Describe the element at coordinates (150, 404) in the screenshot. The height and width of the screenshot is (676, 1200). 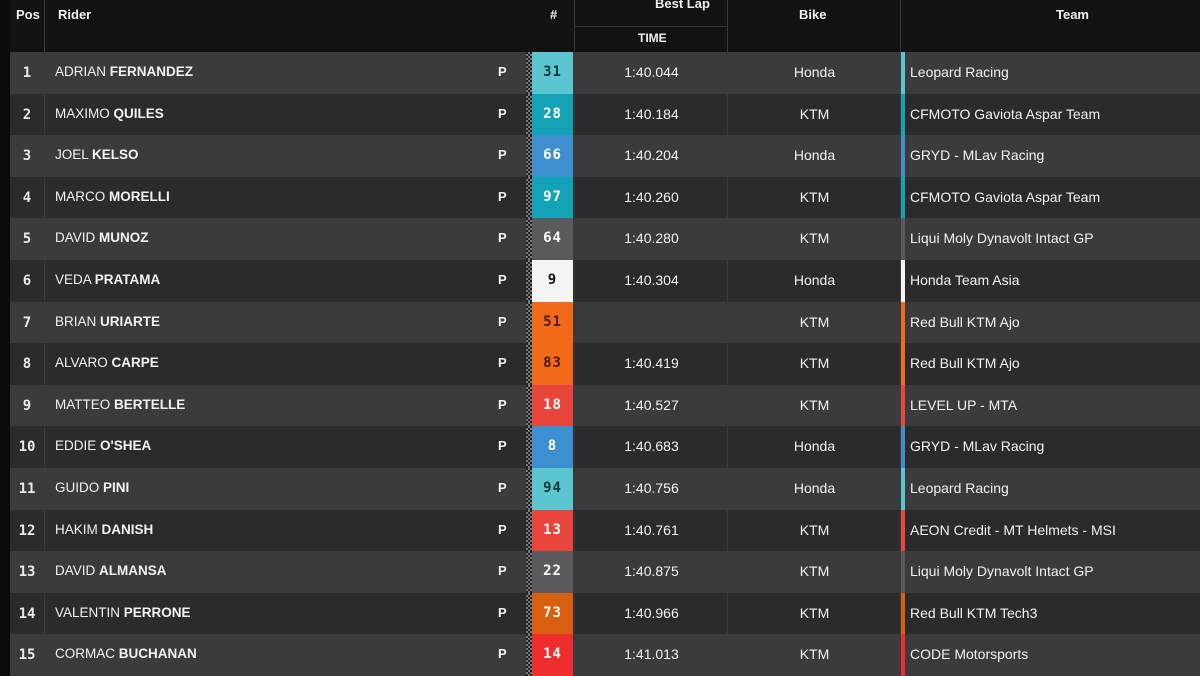
I see `rider-last-name: BERTELLE` at that location.